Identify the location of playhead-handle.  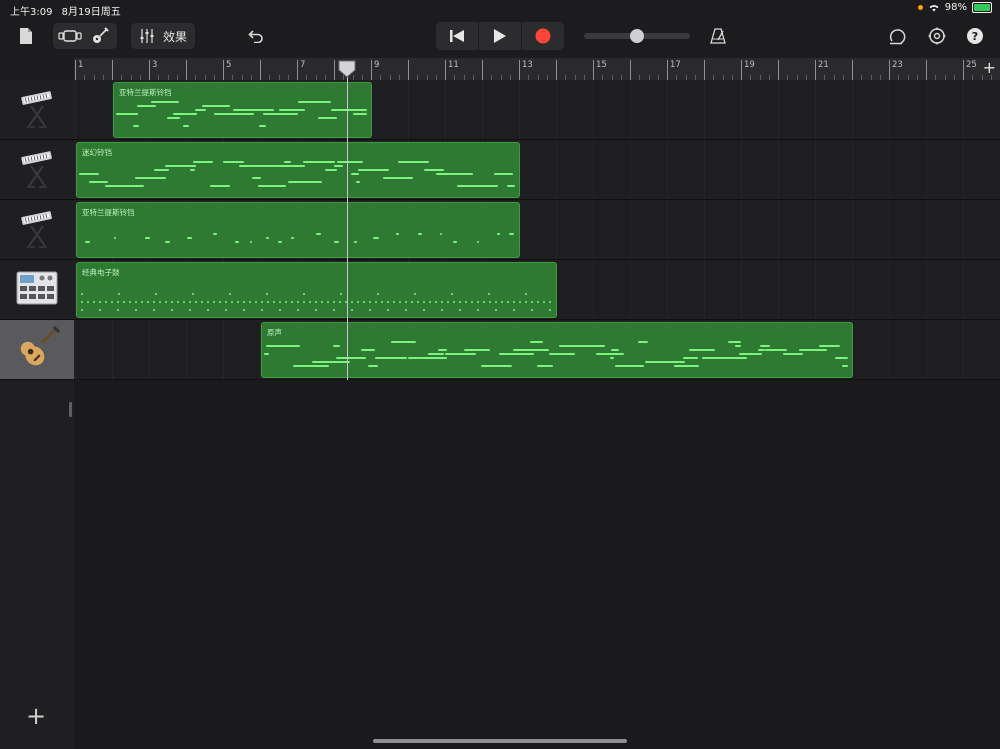
(347, 69).